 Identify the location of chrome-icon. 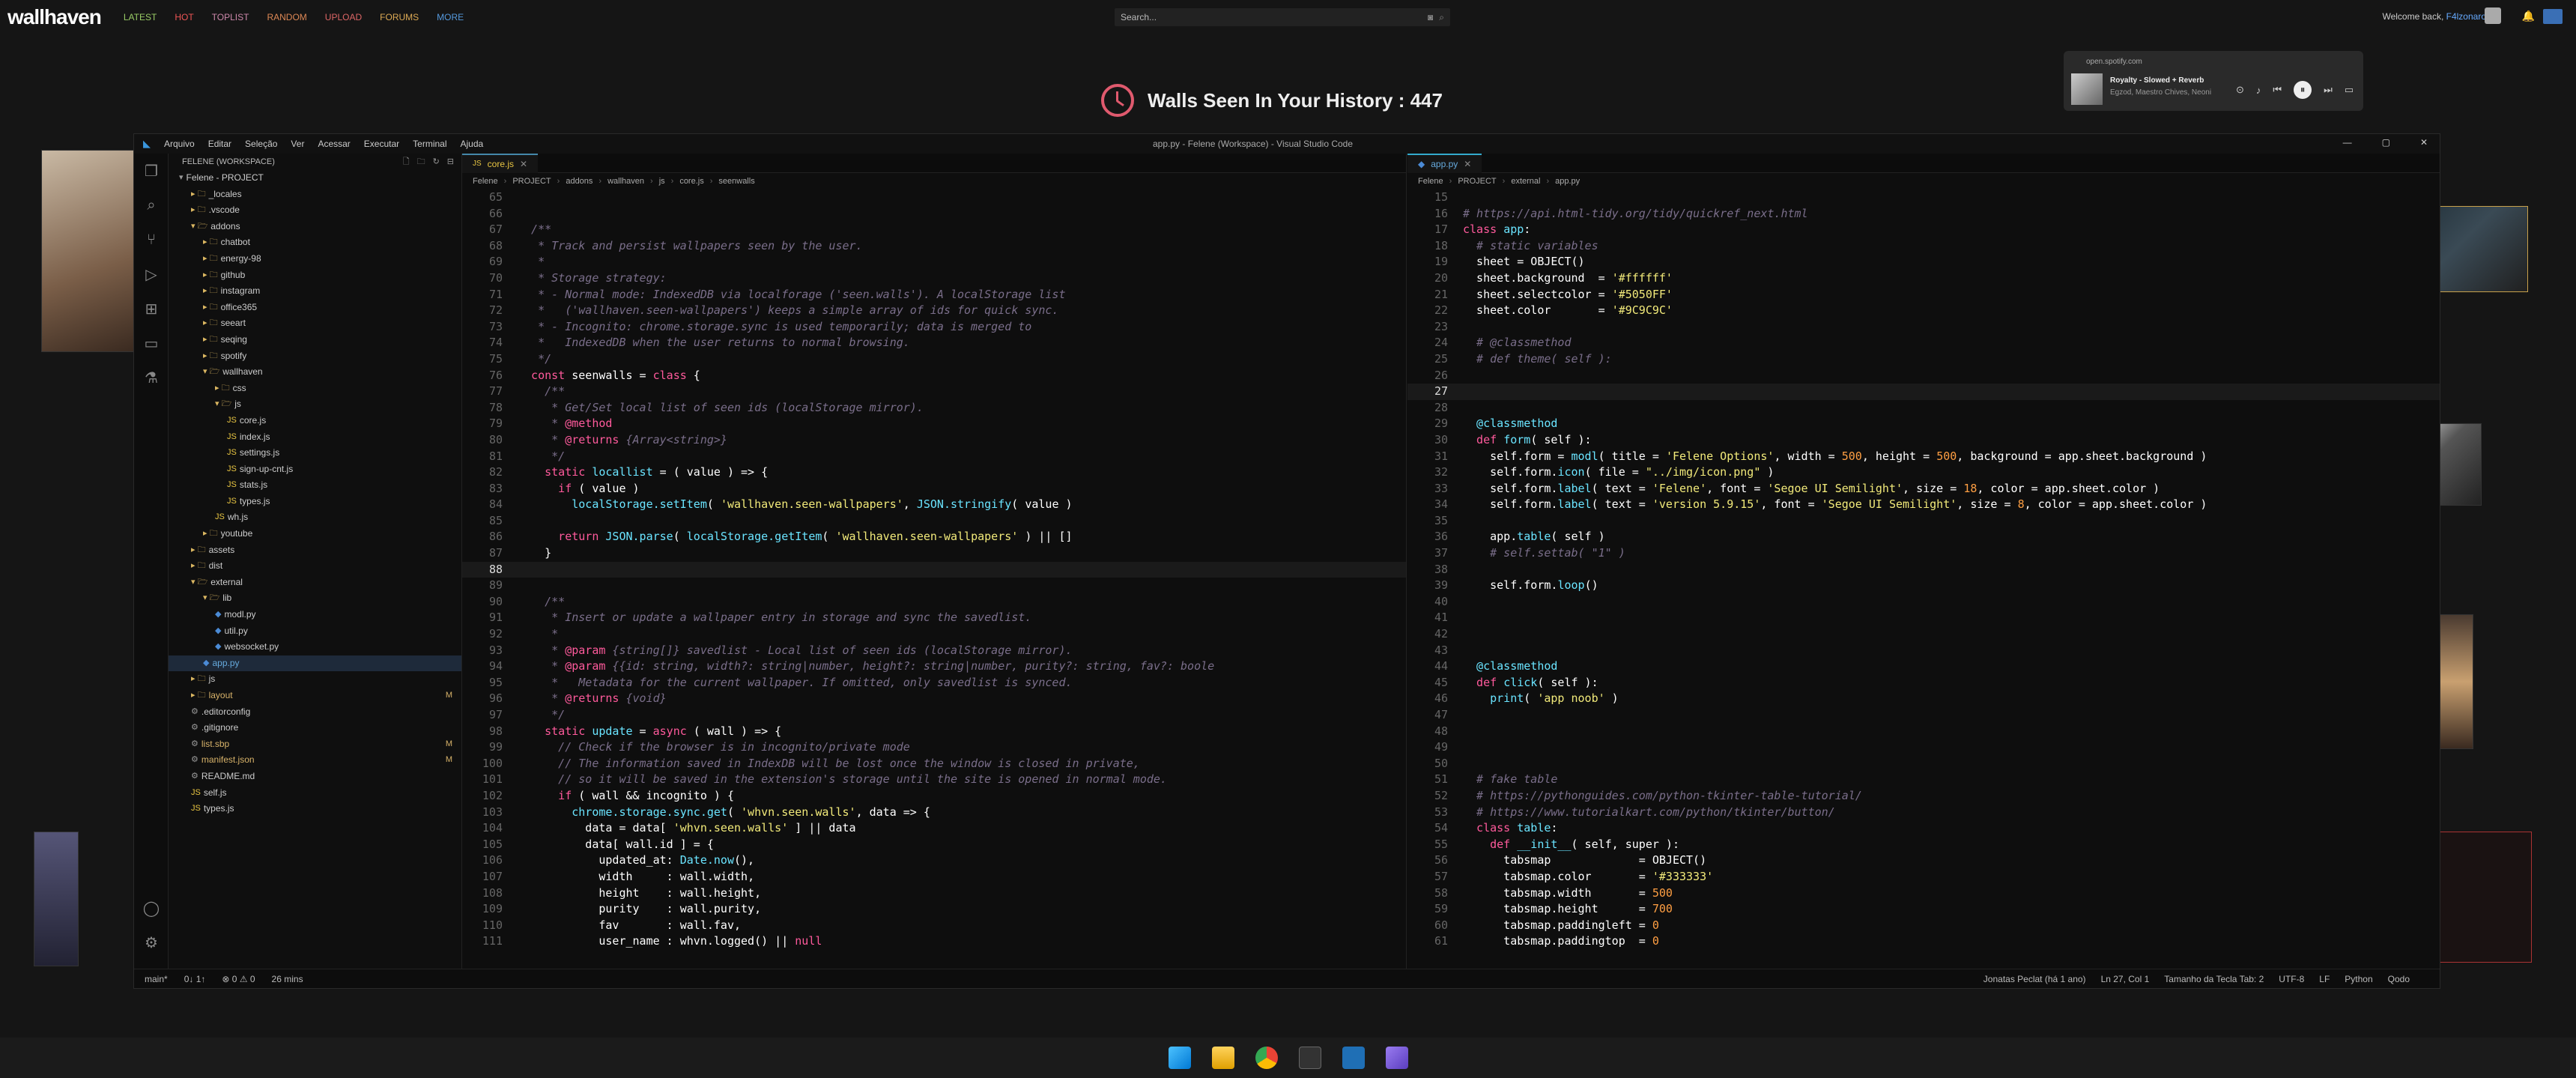
(1266, 1058).